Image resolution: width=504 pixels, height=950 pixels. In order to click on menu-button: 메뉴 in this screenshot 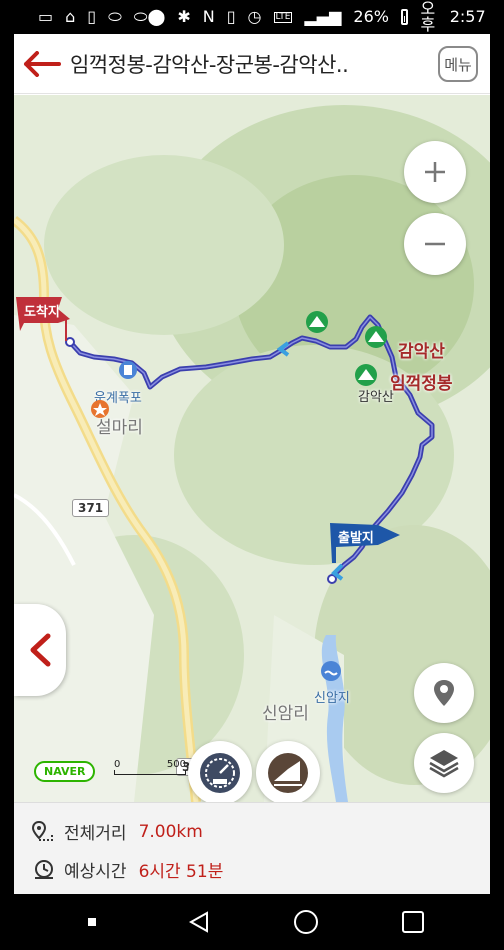, I will do `click(458, 64)`.